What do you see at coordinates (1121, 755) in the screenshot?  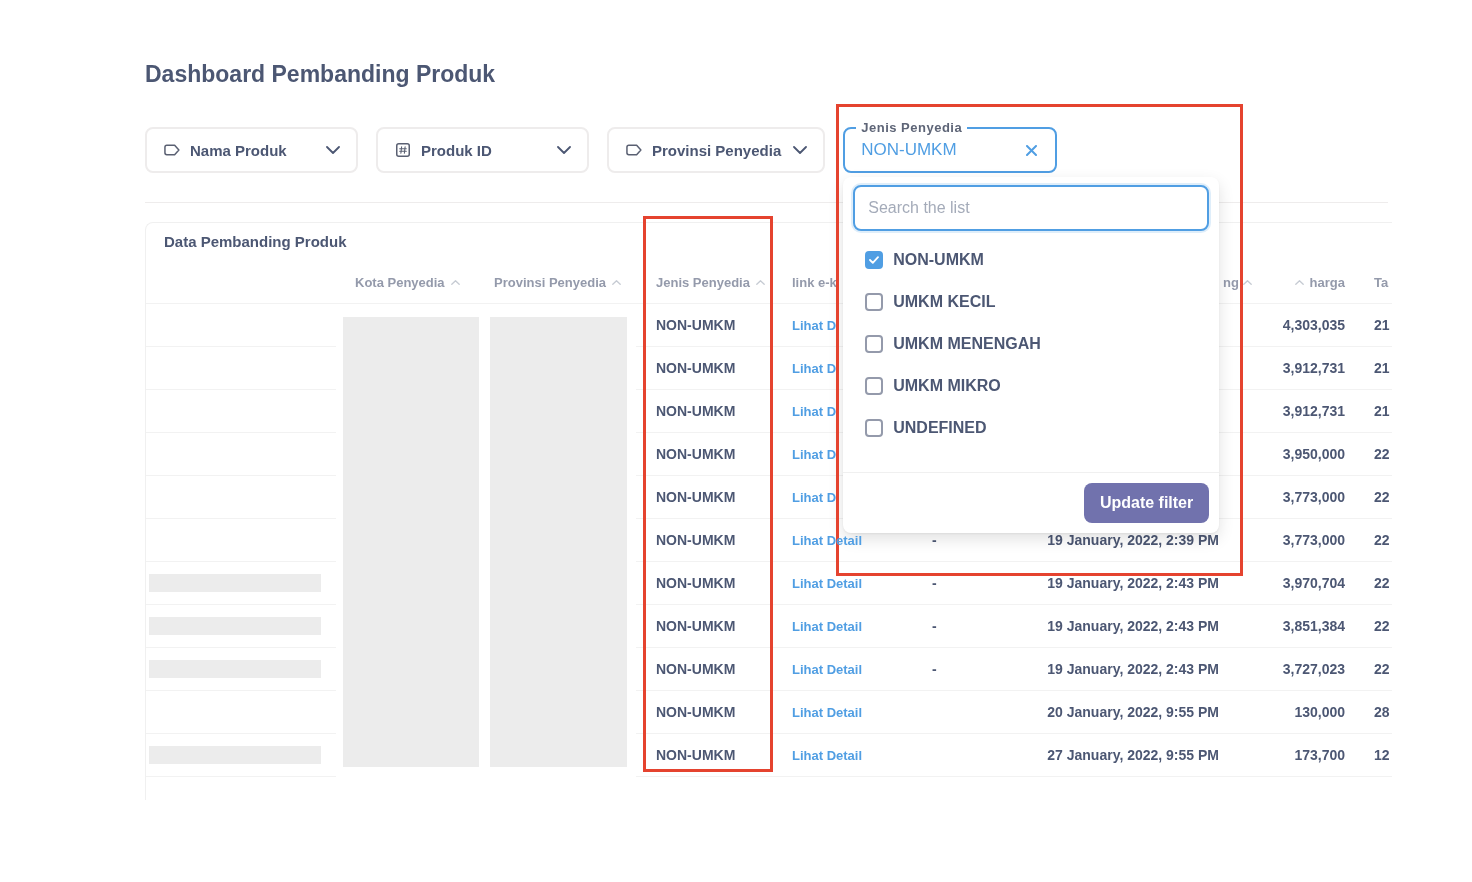 I see `table-cell: 27 January, 2022, 9:55 PM` at bounding box center [1121, 755].